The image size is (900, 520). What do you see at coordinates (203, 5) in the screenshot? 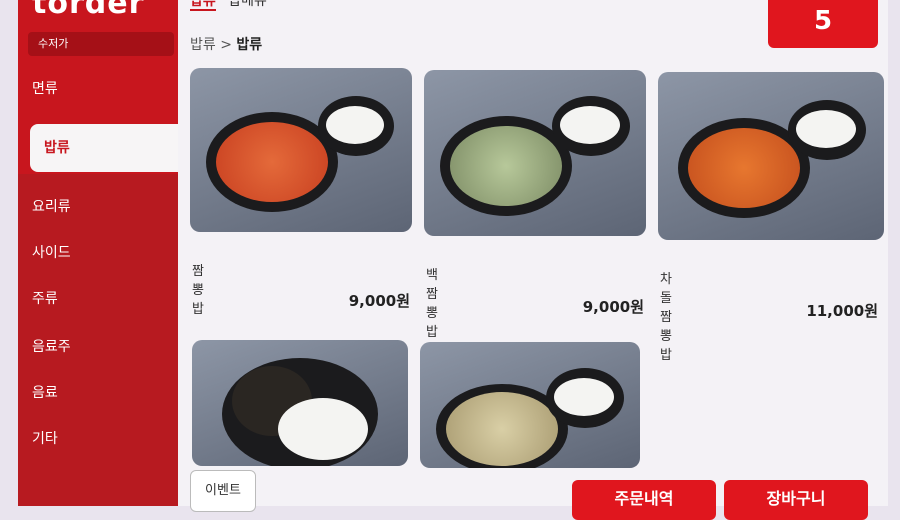
I see `tab-rice: 밥류` at bounding box center [203, 5].